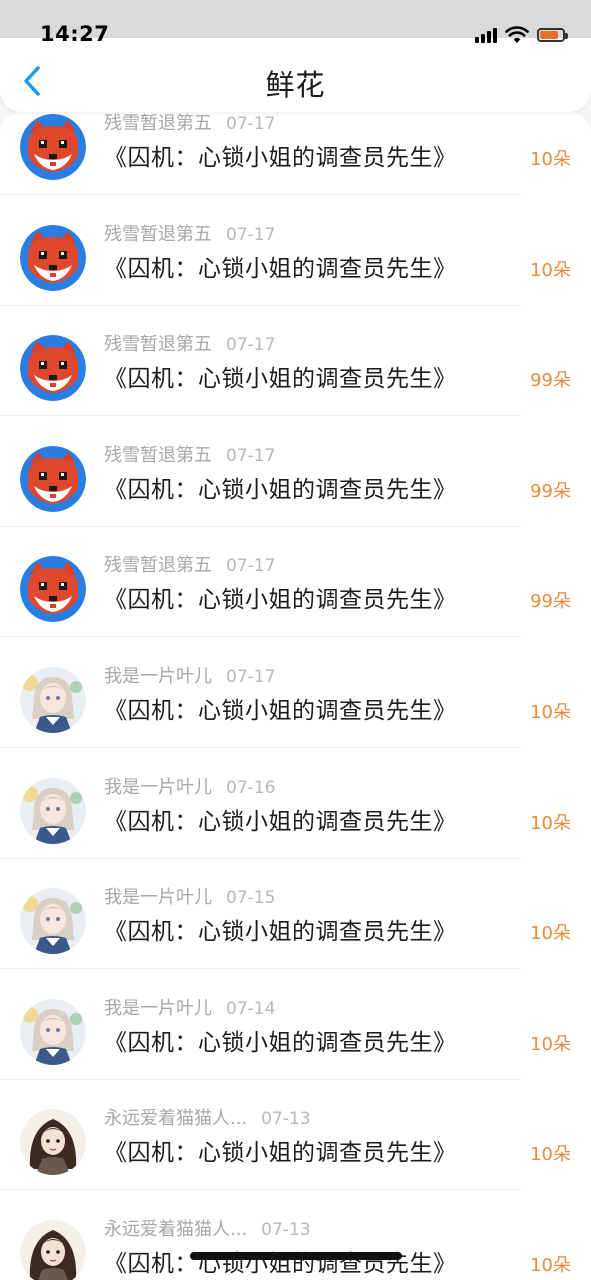 The image size is (591, 1280). What do you see at coordinates (251, 787) in the screenshot?
I see `record-date: 07-16` at bounding box center [251, 787].